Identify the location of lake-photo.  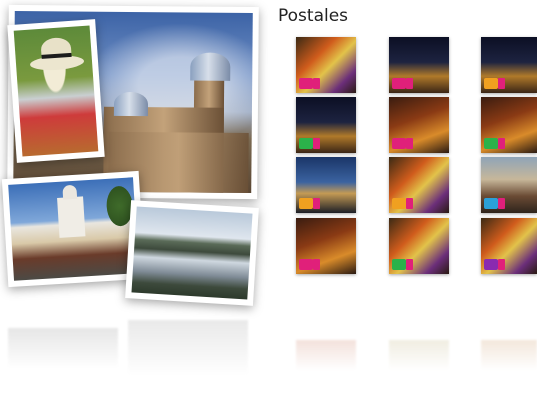
(192, 253).